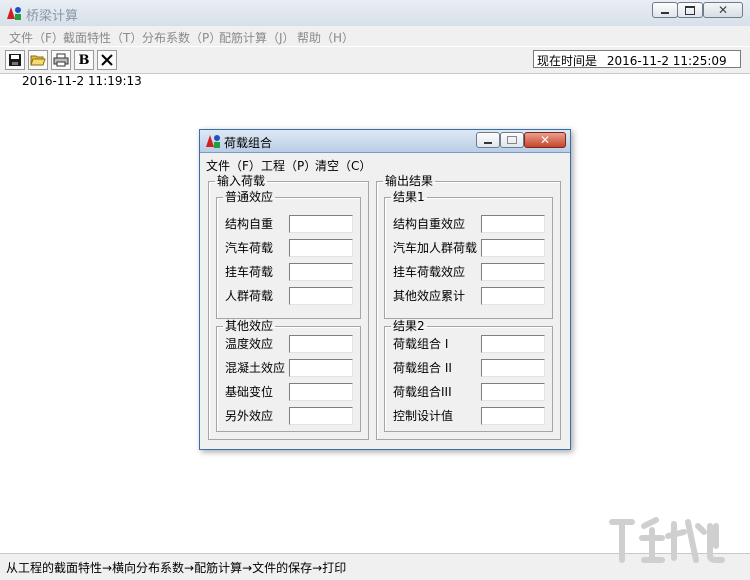 Image resolution: width=750 pixels, height=580 pixels. Describe the element at coordinates (513, 224) in the screenshot. I see `structure-weight-effect-output` at that location.